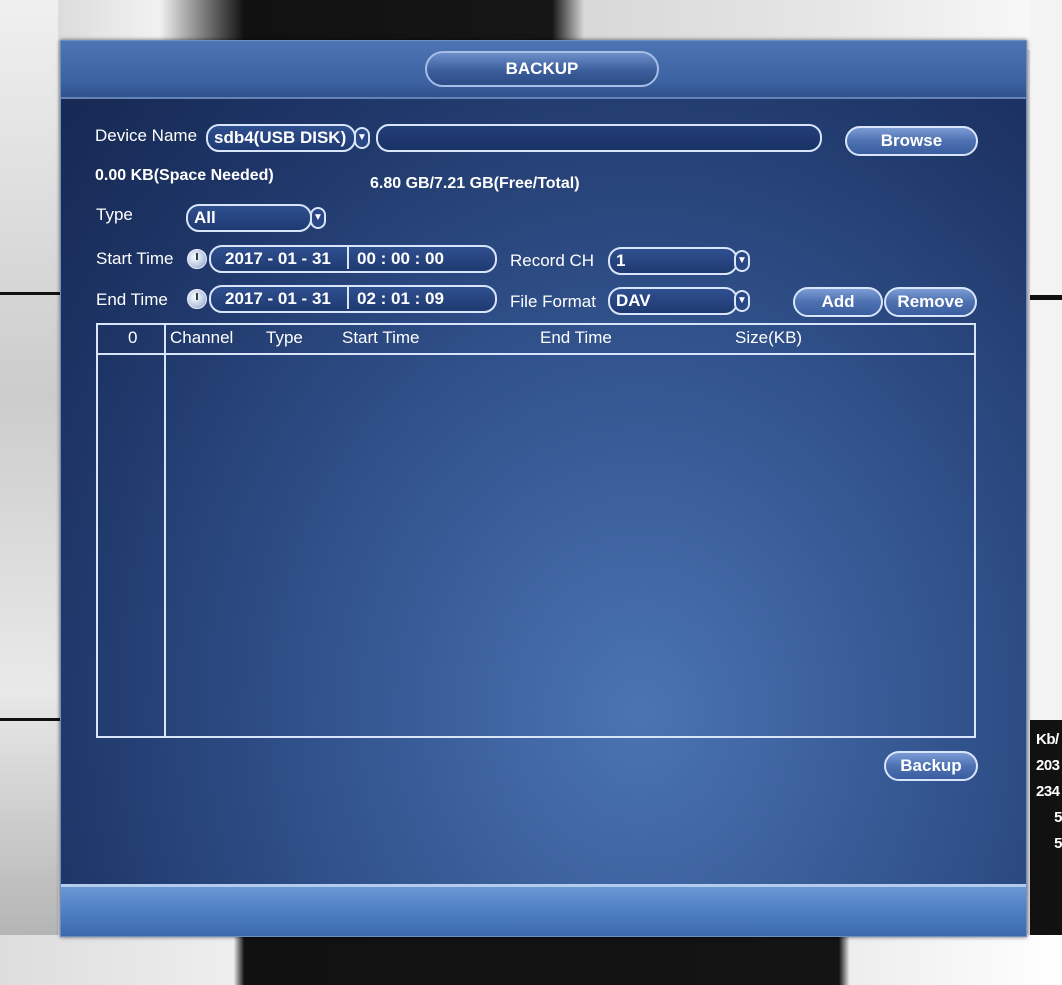 Image resolution: width=1062 pixels, height=985 pixels. Describe the element at coordinates (673, 261) in the screenshot. I see `record-ch-select: 1` at that location.